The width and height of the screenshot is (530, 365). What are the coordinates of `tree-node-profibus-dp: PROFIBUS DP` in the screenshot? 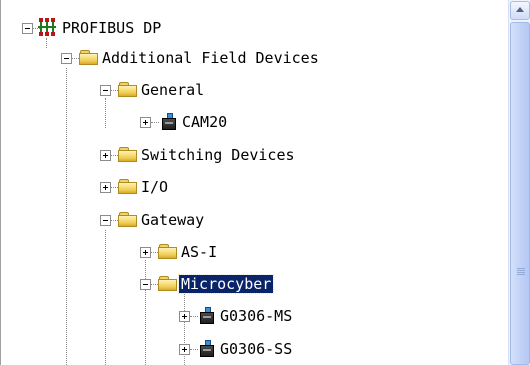 It's located at (111, 28).